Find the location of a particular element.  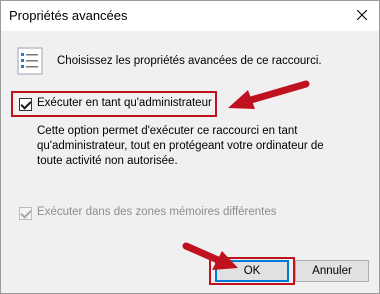

annotation-arrow-ok is located at coordinates (210, 256).